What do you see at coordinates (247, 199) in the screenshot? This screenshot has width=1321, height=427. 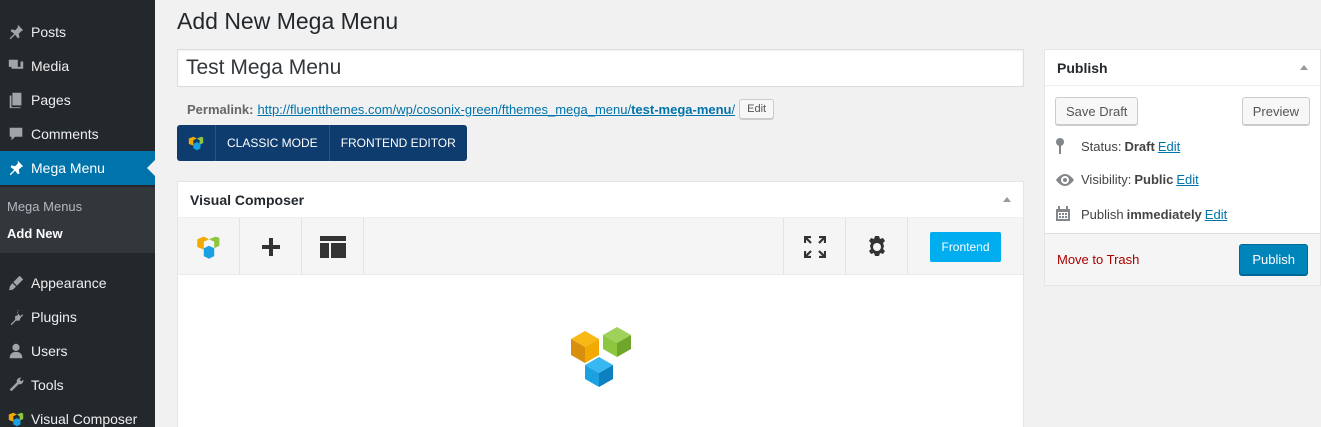 I see `vc-box-title: Visual Composer` at bounding box center [247, 199].